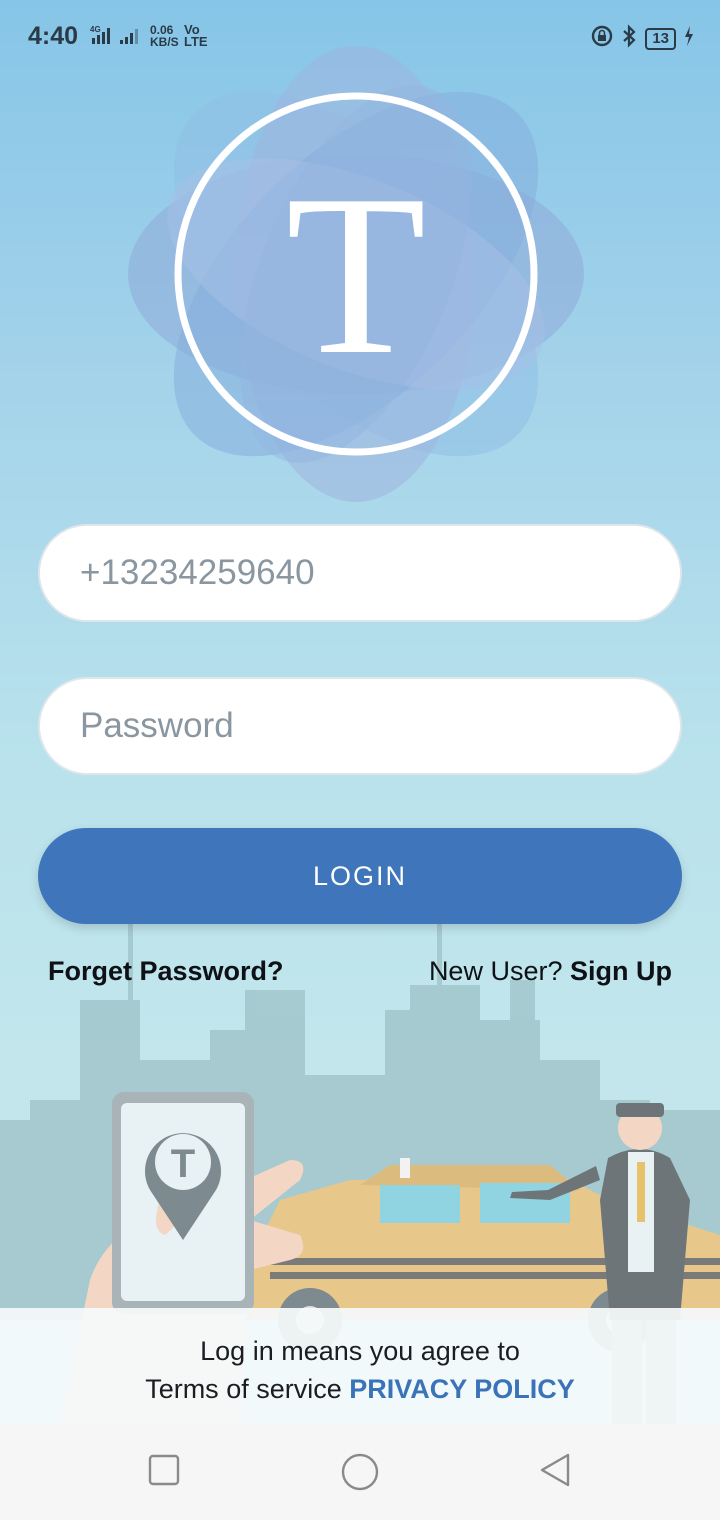 The width and height of the screenshot is (720, 1520). I want to click on sign-up-link: Sign Up, so click(621, 971).